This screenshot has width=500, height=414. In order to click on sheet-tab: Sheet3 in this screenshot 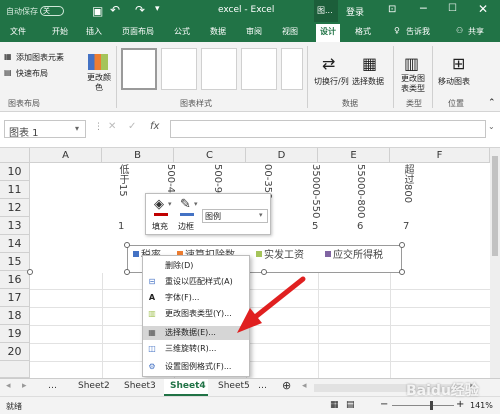, I will do `click(140, 386)`.